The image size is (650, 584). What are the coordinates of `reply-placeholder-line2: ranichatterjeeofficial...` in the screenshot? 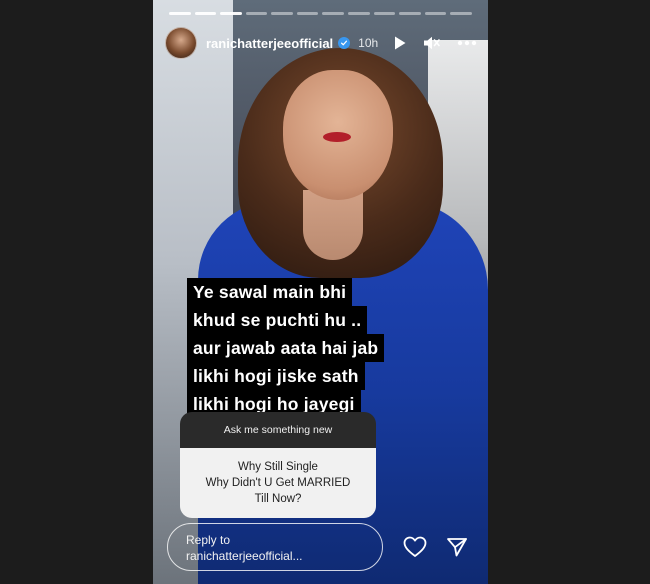 It's located at (244, 556).